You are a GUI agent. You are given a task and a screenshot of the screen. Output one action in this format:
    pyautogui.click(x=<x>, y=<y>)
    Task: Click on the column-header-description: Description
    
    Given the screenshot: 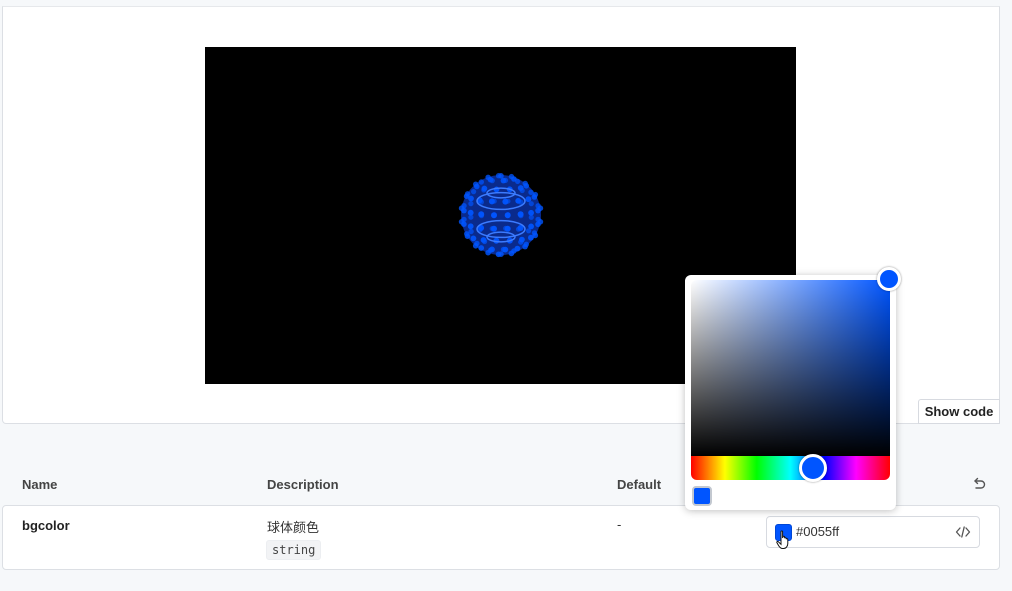 What is the action you would take?
    pyautogui.click(x=303, y=484)
    